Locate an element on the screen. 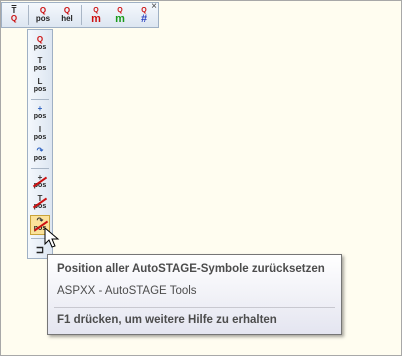 The width and height of the screenshot is (402, 356). text-q-icon: T Q is located at coordinates (14, 15).